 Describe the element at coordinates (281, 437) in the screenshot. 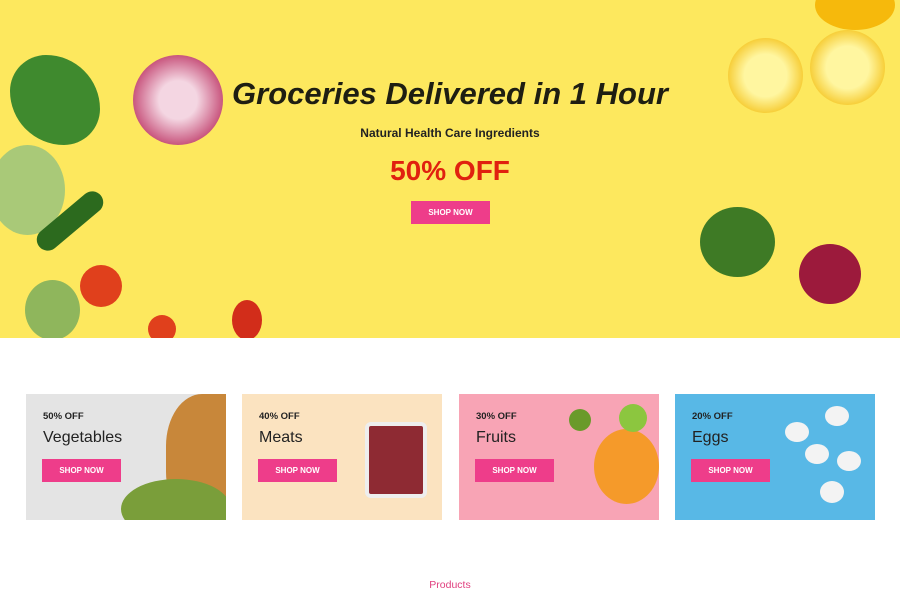

I see `category-name: Meats` at that location.